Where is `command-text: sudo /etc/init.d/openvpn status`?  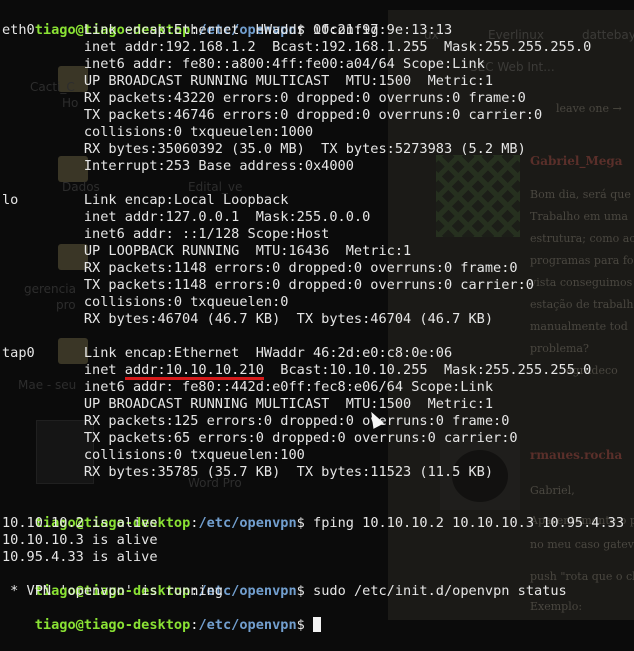 command-text: sudo /etc/init.d/openvpn status is located at coordinates (435, 591).